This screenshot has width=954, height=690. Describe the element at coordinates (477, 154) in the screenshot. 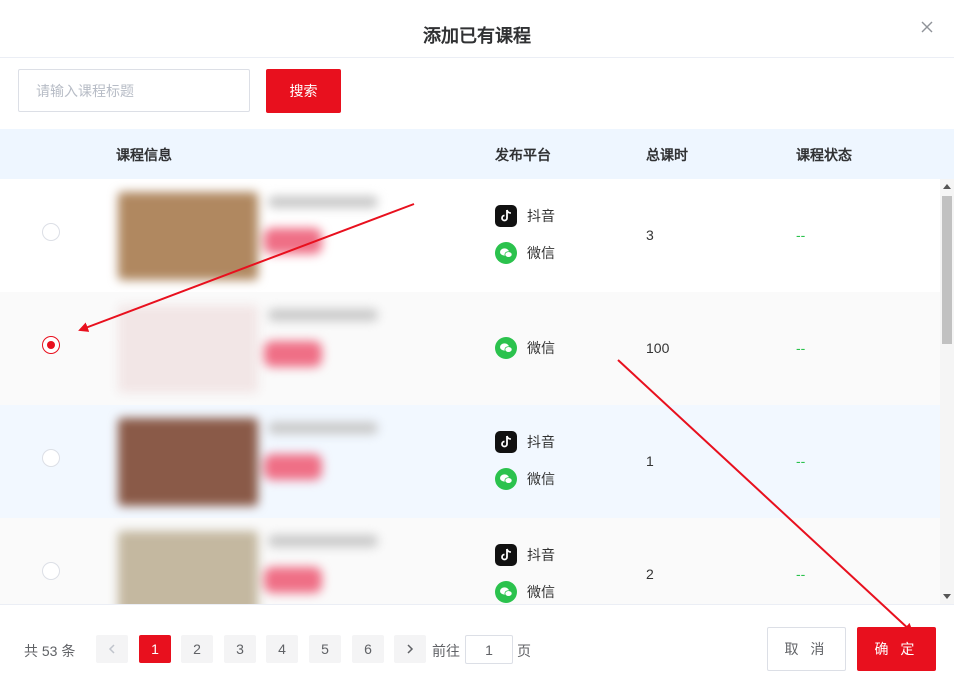

I see `table-header: 课程信息 发布平台 总课时 课程状态` at that location.